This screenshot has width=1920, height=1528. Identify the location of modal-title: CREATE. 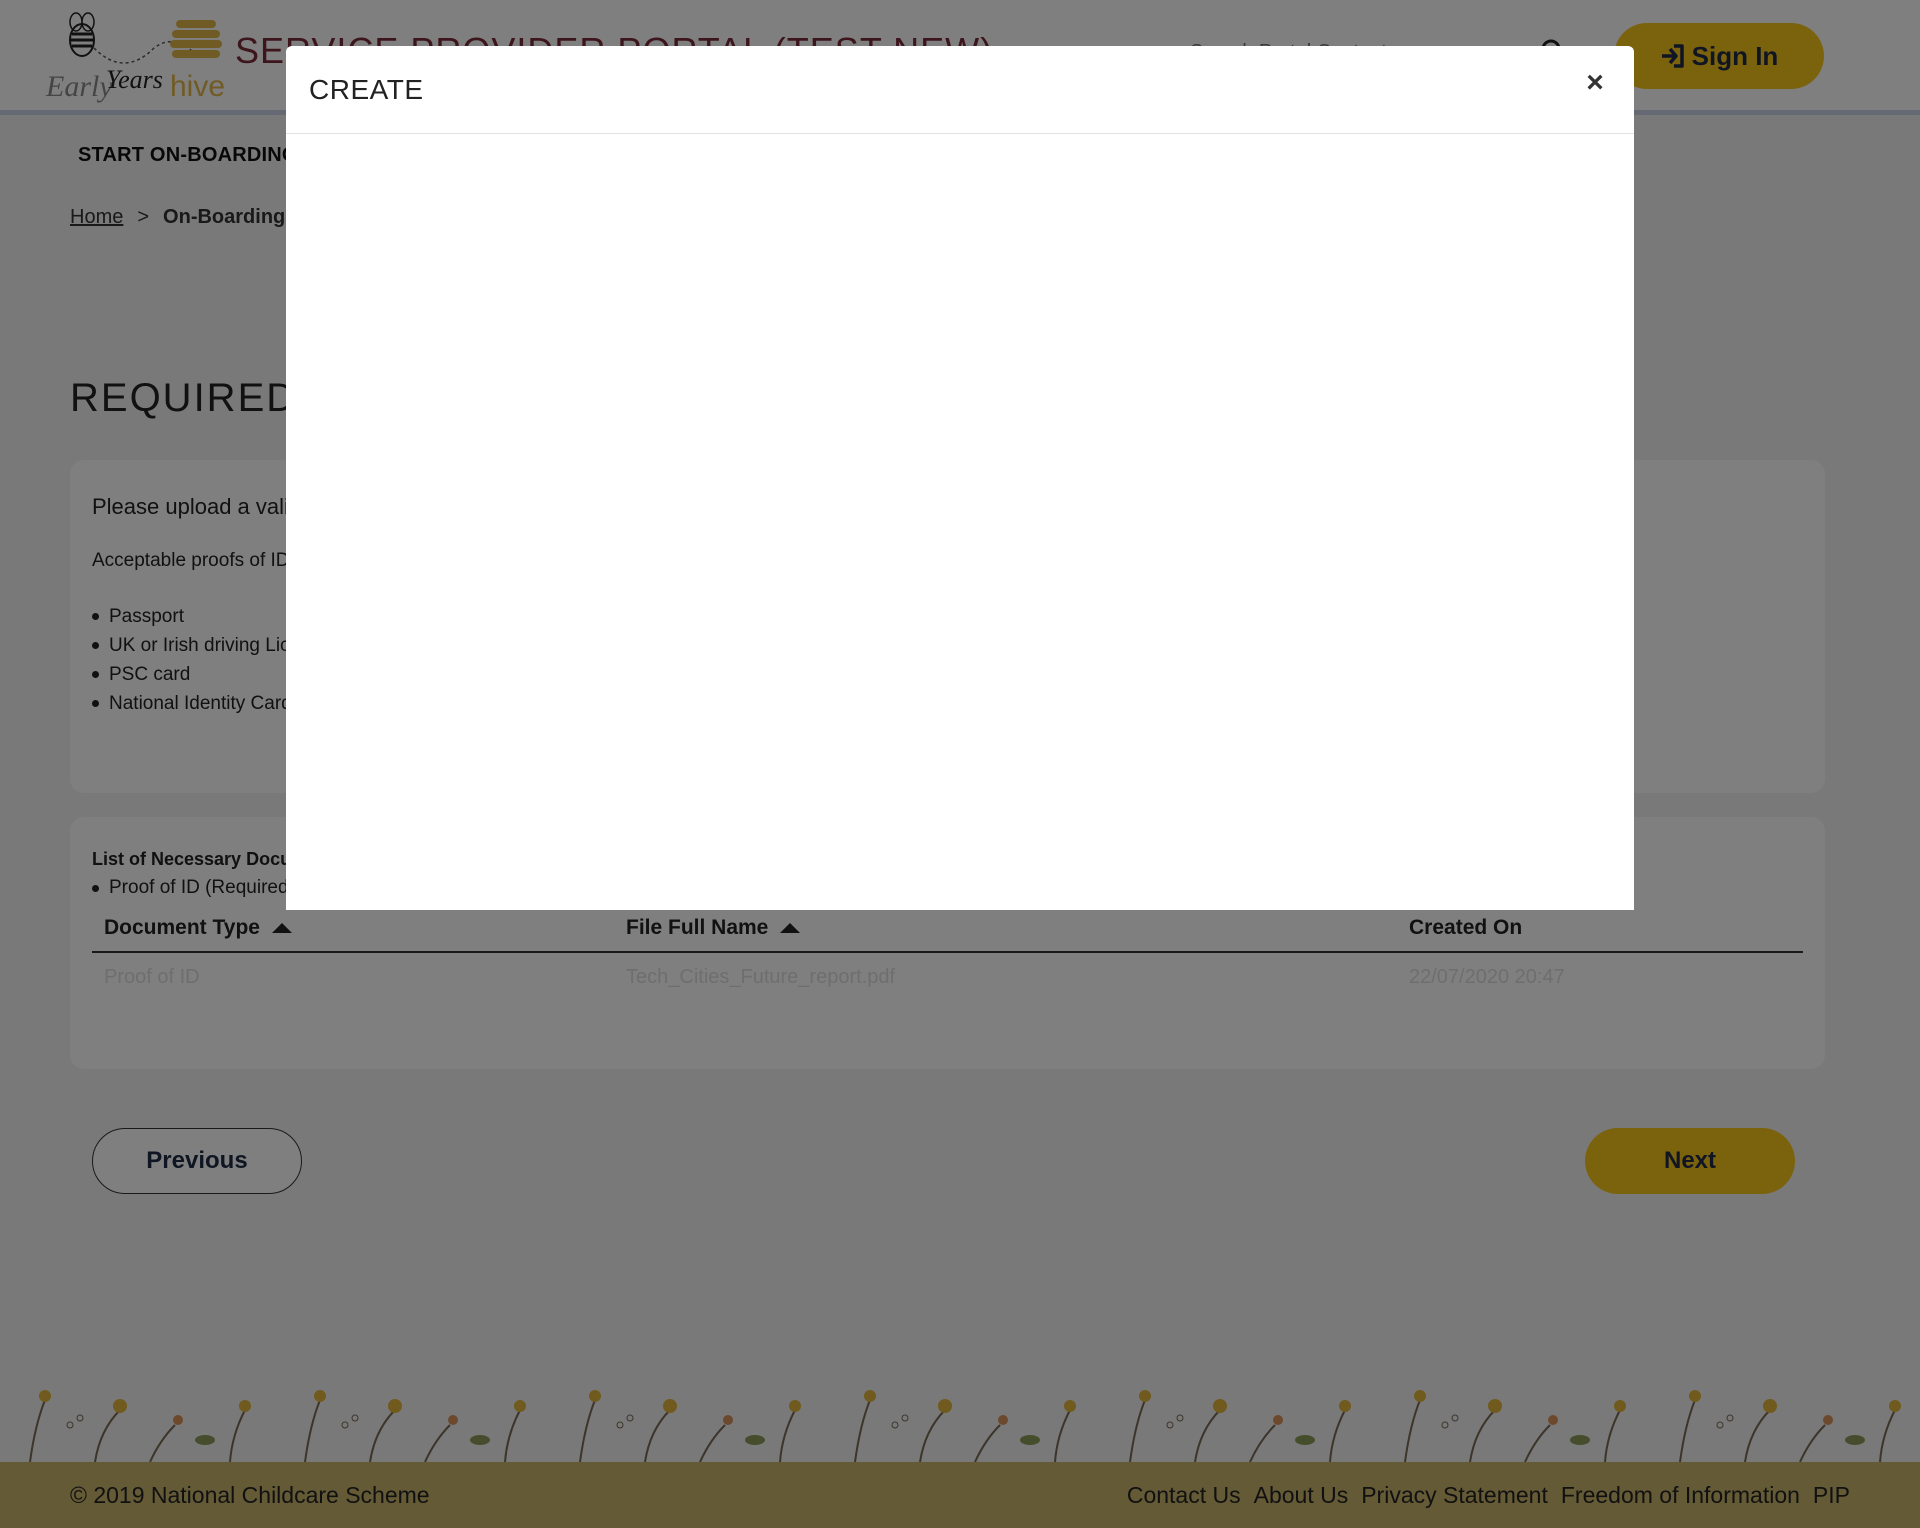
(366, 89).